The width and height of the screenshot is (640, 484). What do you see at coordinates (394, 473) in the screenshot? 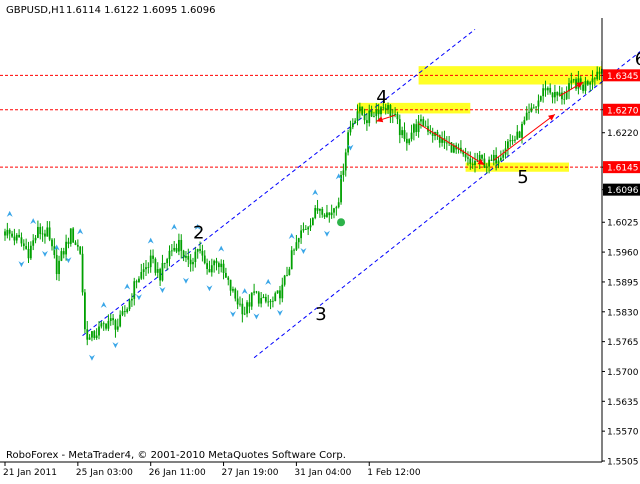
I see `time-tick-label: 1 Feb 12:00` at bounding box center [394, 473].